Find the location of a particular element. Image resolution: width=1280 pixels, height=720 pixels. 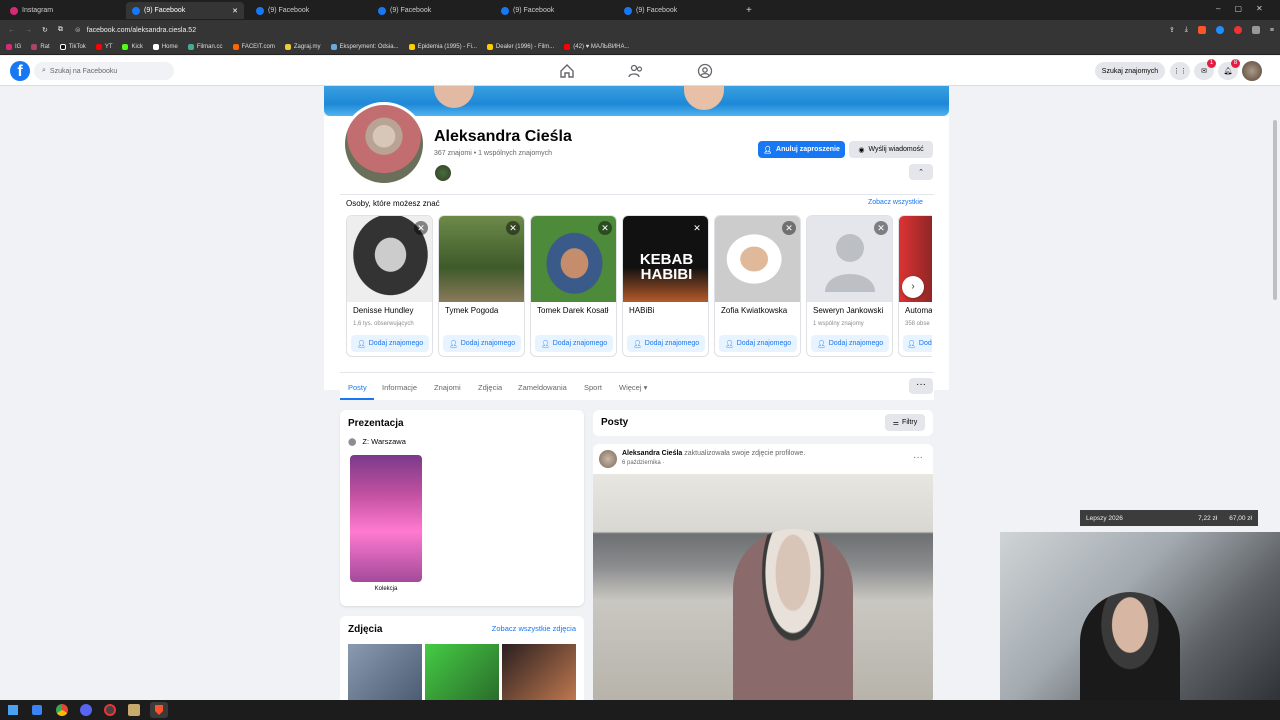

post-options-icon: ··· is located at coordinates (918, 457).